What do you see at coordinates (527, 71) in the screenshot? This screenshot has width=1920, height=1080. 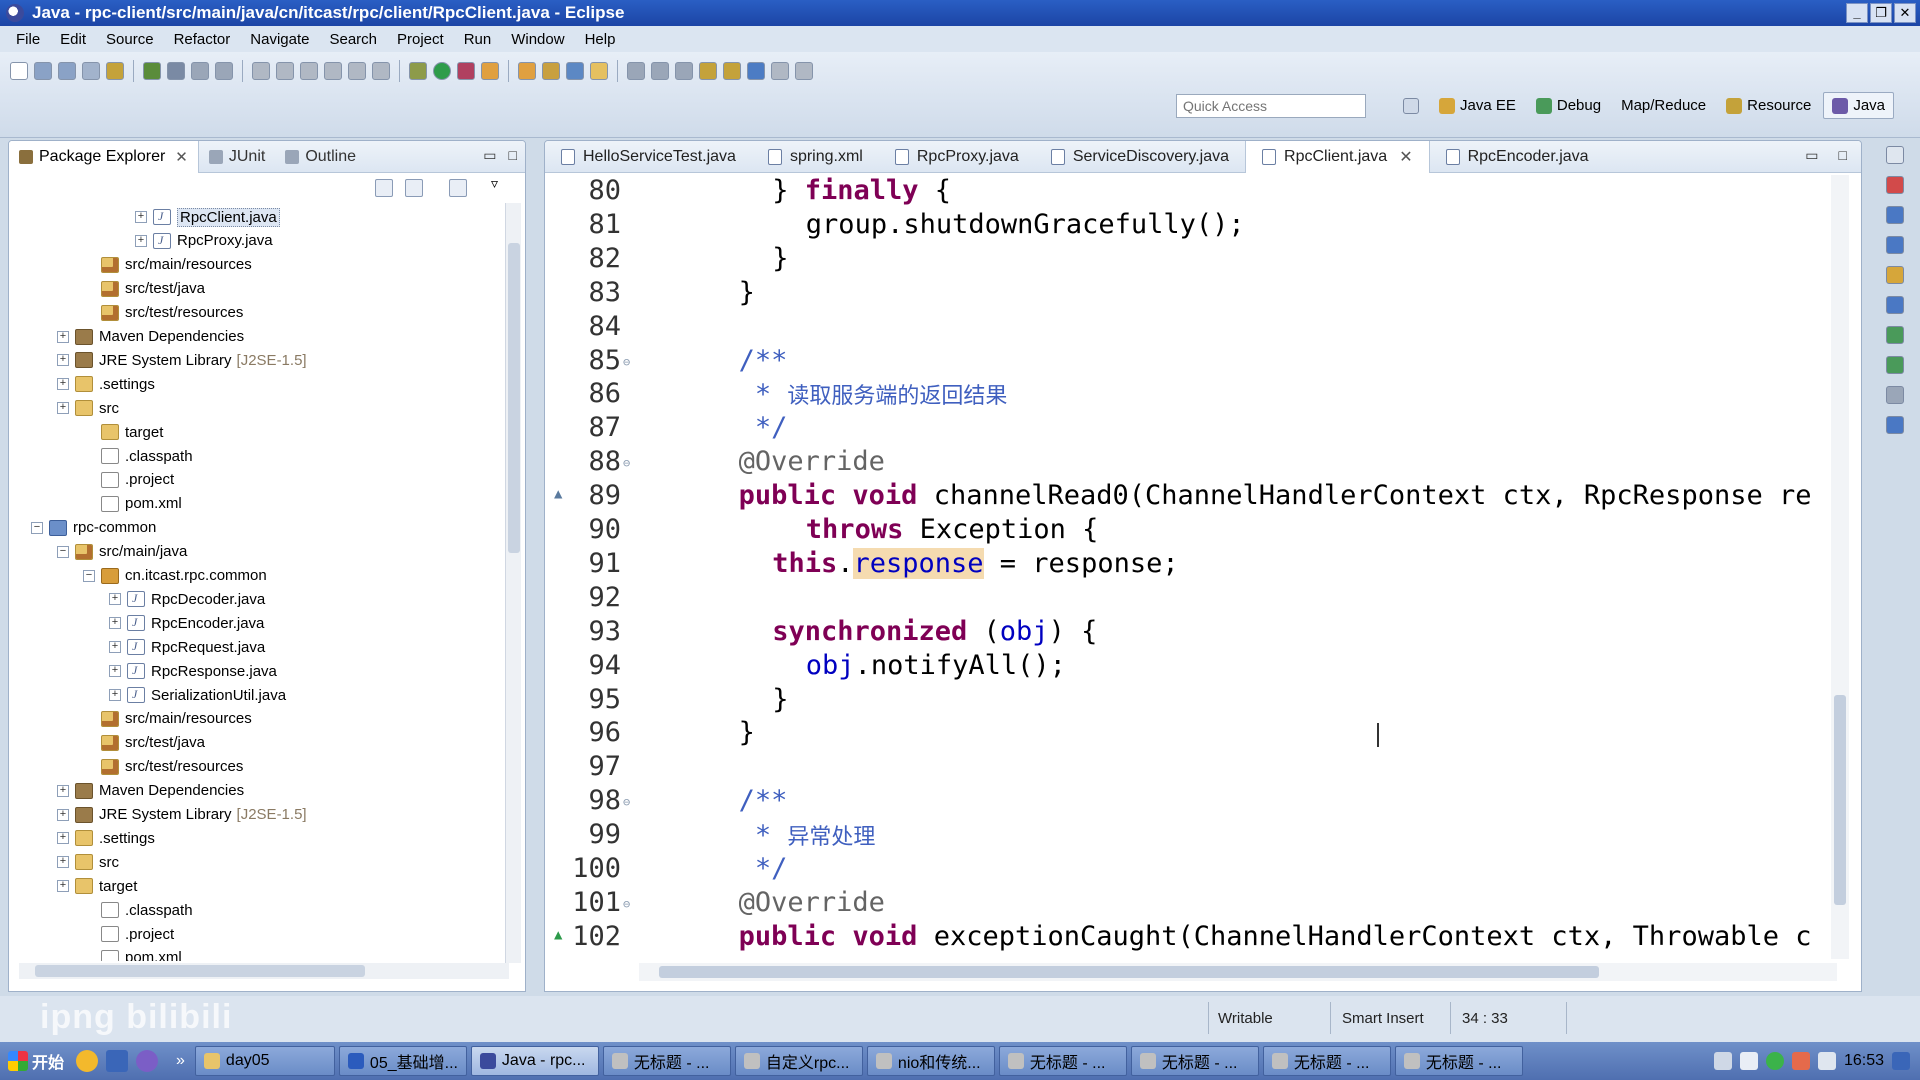 I see `open-task-icon` at bounding box center [527, 71].